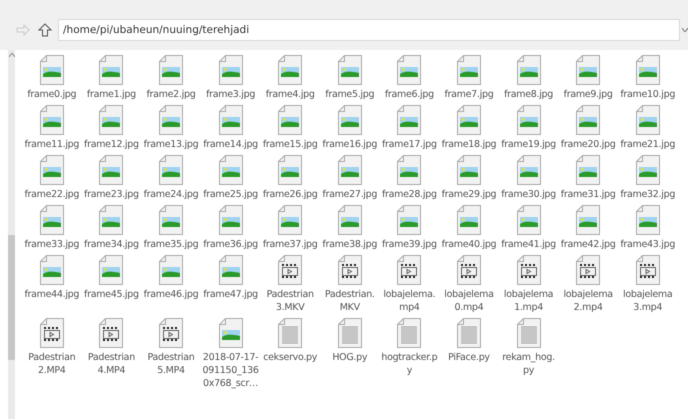  What do you see at coordinates (469, 144) in the screenshot?
I see `file-name: frame18.jpg` at bounding box center [469, 144].